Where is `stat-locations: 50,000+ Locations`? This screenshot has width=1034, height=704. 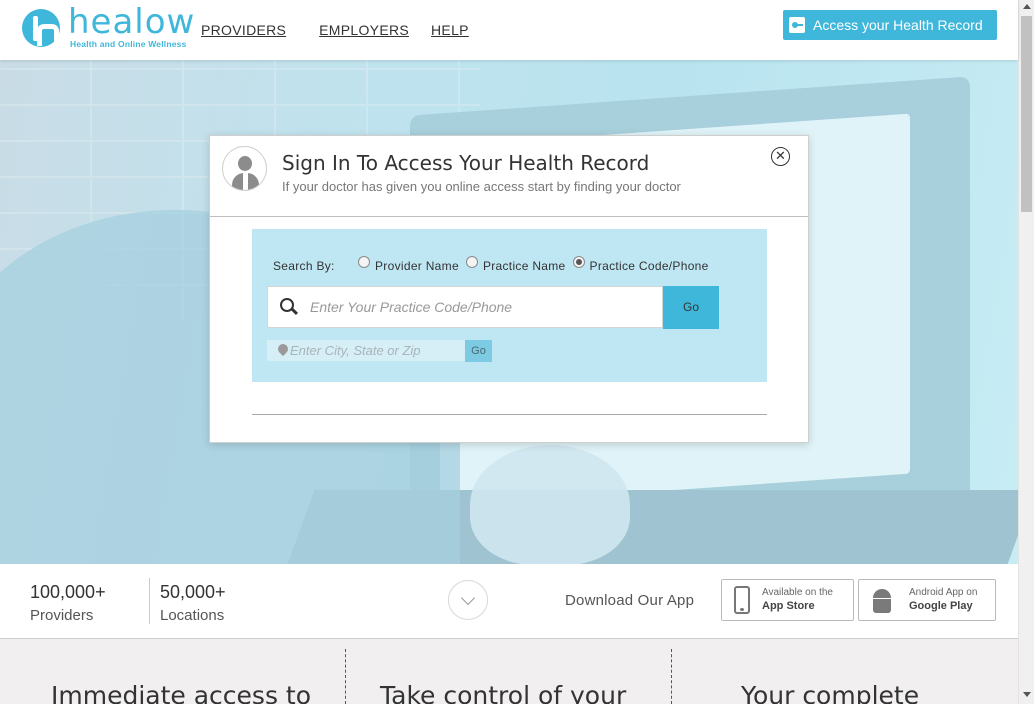
stat-locations: 50,000+ Locations is located at coordinates (193, 603).